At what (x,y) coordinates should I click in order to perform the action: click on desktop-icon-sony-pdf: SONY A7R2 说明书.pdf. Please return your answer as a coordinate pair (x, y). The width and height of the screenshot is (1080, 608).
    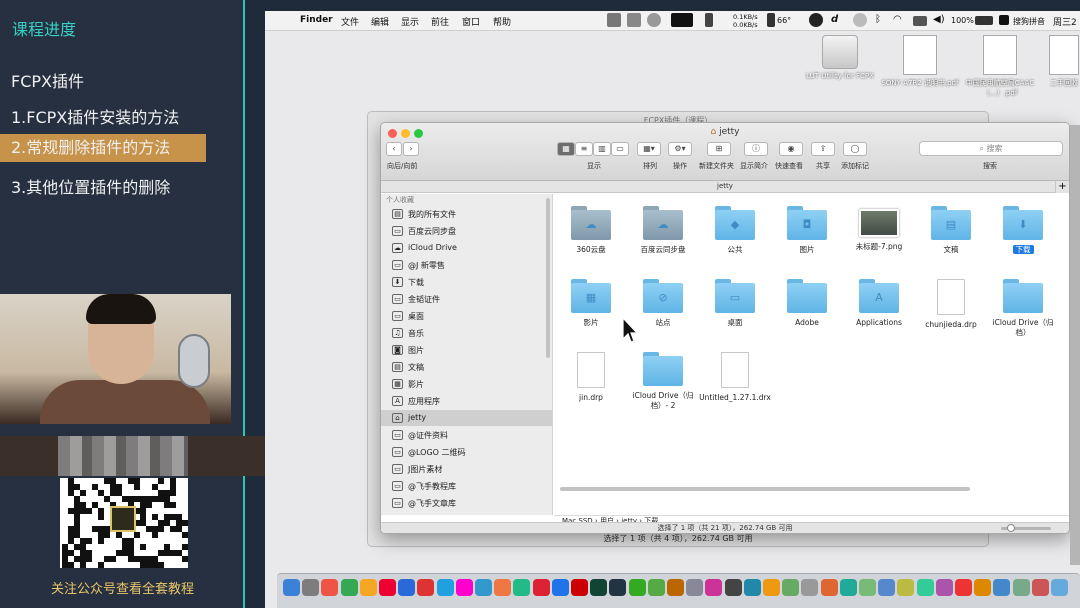
    Looking at the image, I should click on (920, 61).